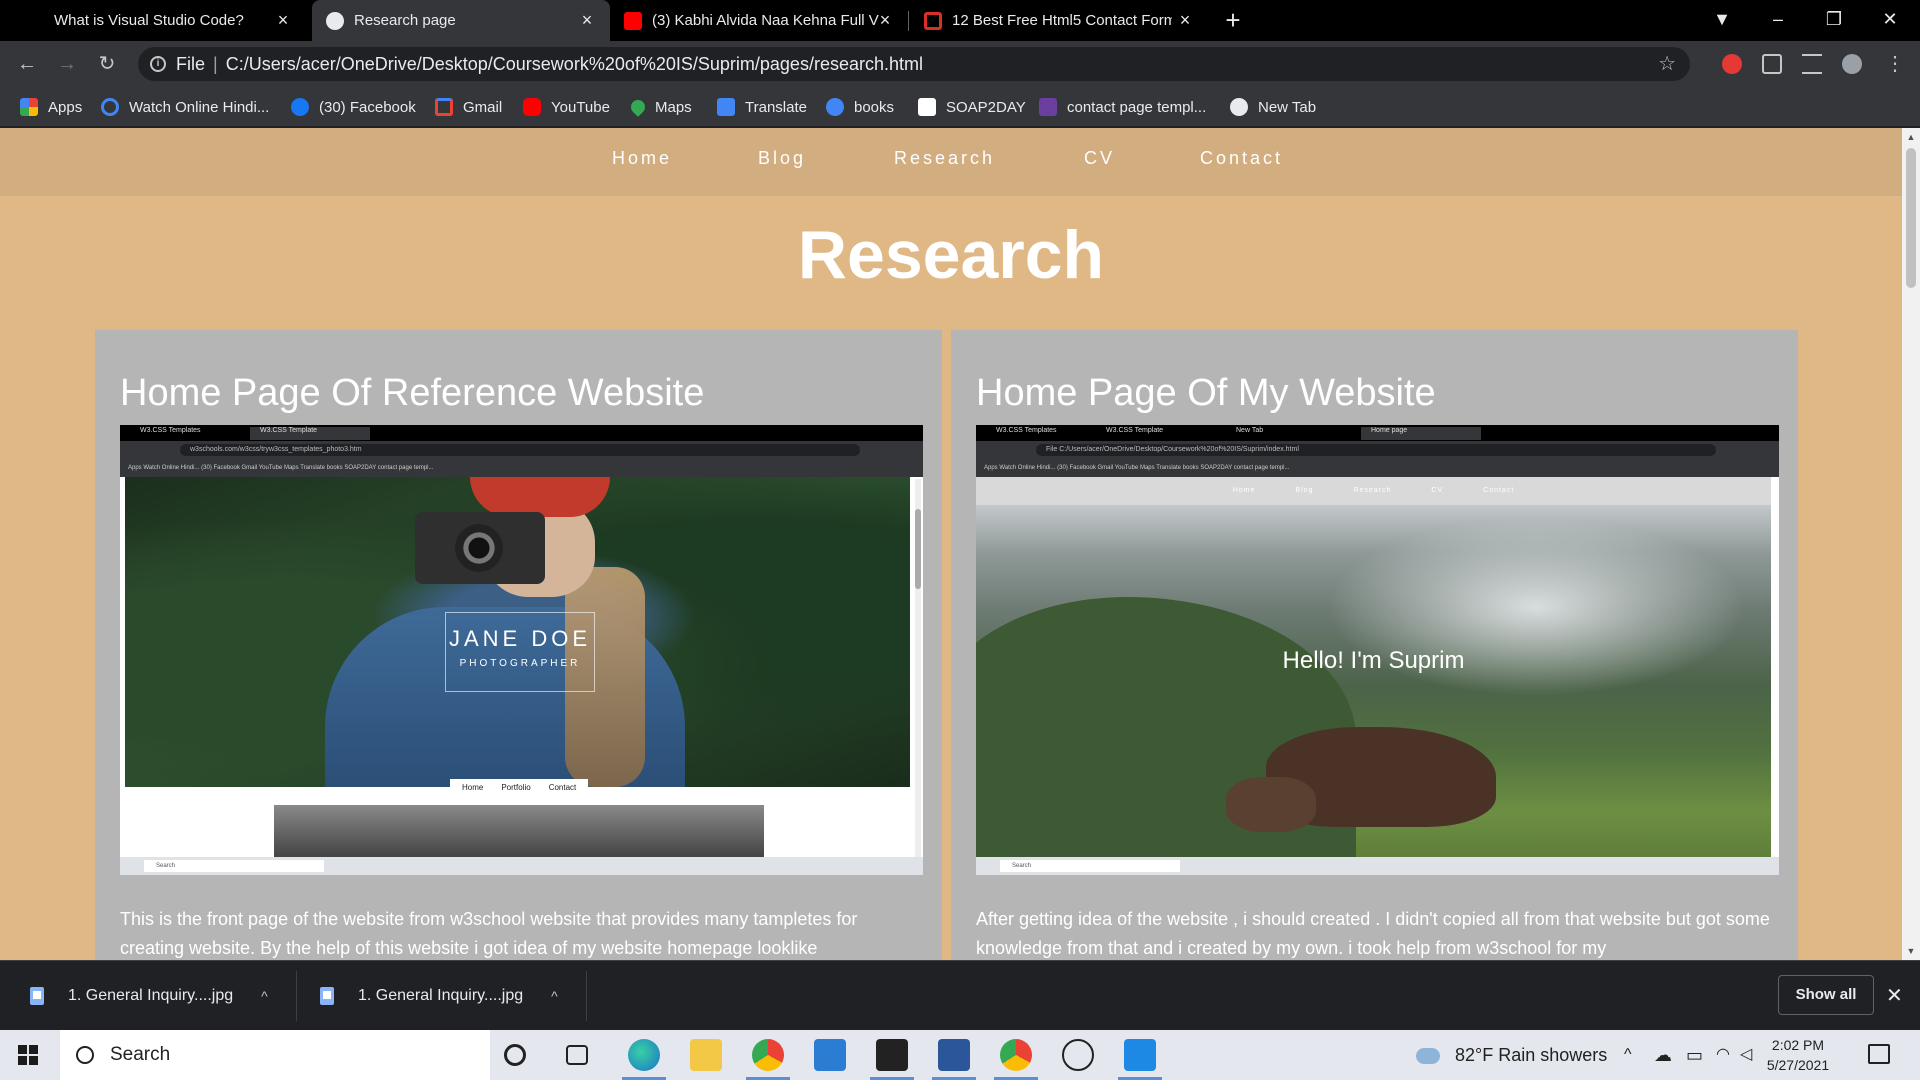 This screenshot has height=1080, width=1920. I want to click on page-title: Research, so click(951, 255).